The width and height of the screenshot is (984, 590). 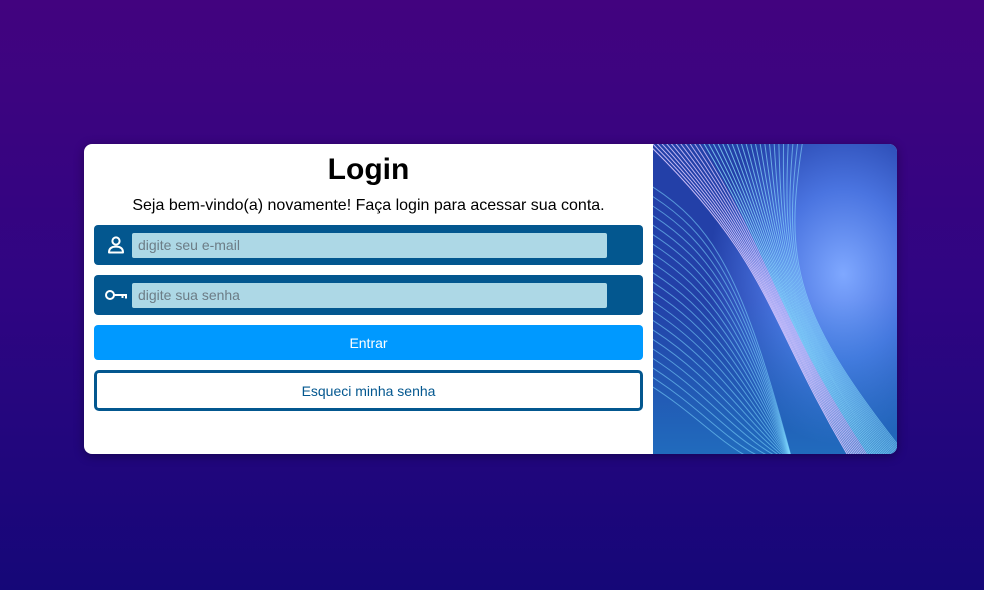 What do you see at coordinates (368, 390) in the screenshot?
I see `forgot-password-button: Esqueci minha senha` at bounding box center [368, 390].